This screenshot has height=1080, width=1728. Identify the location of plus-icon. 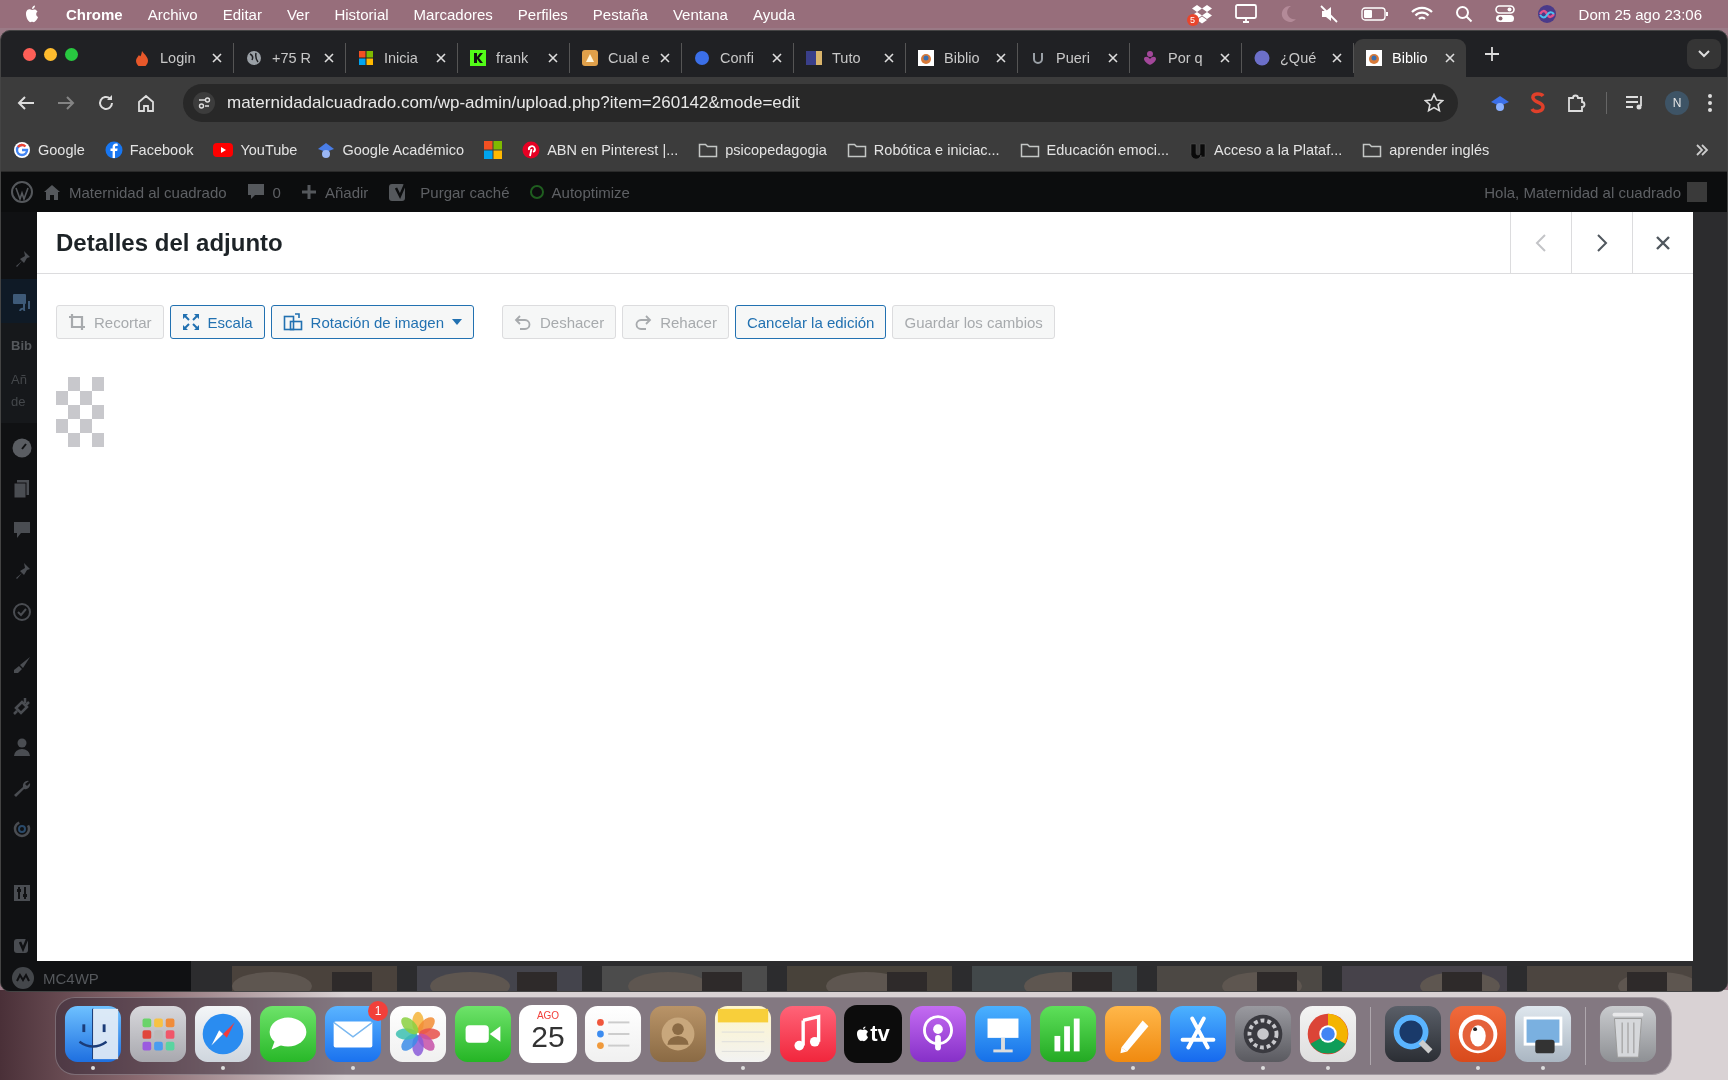
(1492, 54).